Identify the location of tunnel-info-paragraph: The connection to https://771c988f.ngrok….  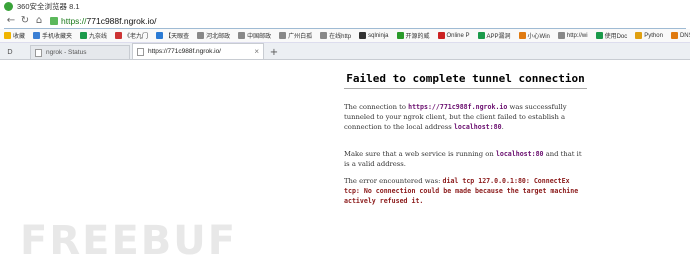
(464, 117).